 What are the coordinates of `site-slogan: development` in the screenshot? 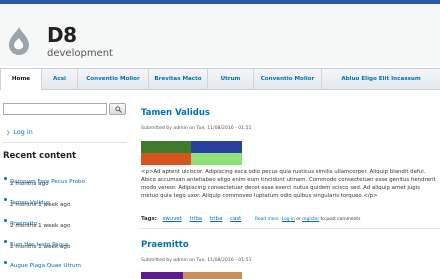 It's located at (80, 53).